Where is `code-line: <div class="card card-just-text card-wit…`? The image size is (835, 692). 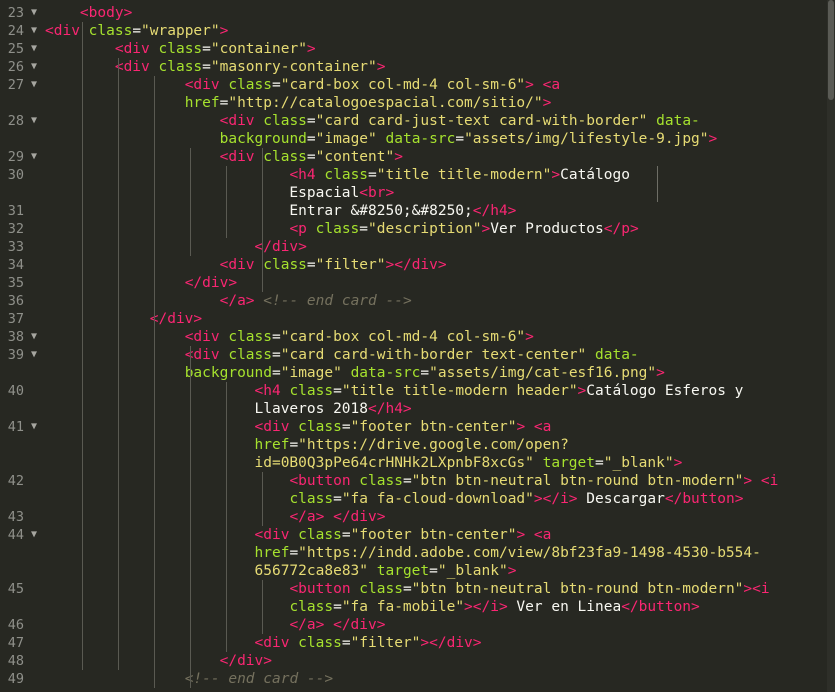 code-line: <div class="card card-just-text card-wit… is located at coordinates (372, 121).